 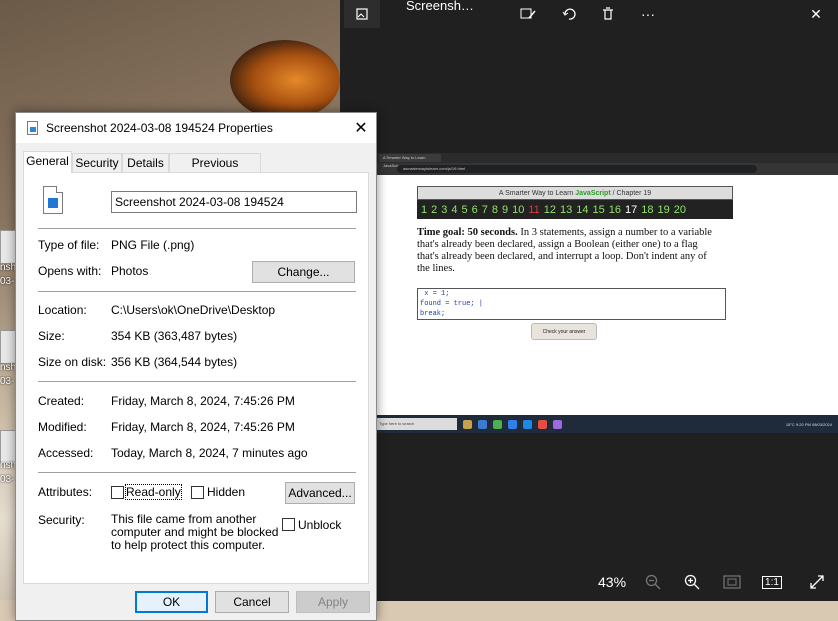 I want to click on chapter-link: 13, so click(x=566, y=209).